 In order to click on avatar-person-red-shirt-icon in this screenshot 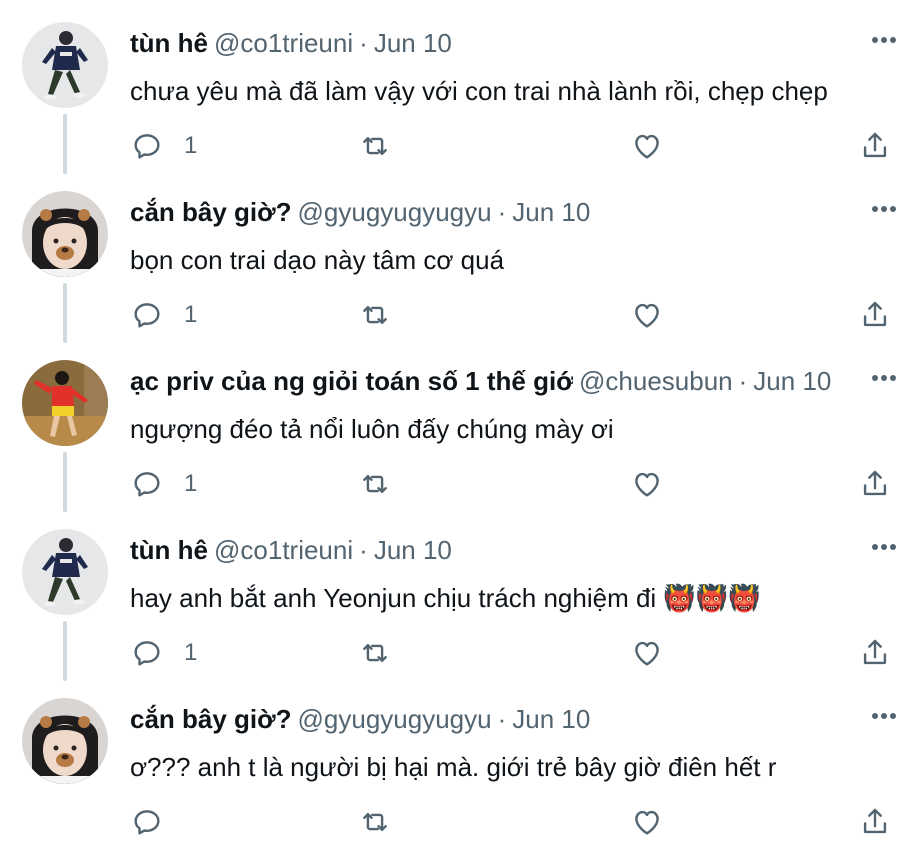, I will do `click(65, 403)`.